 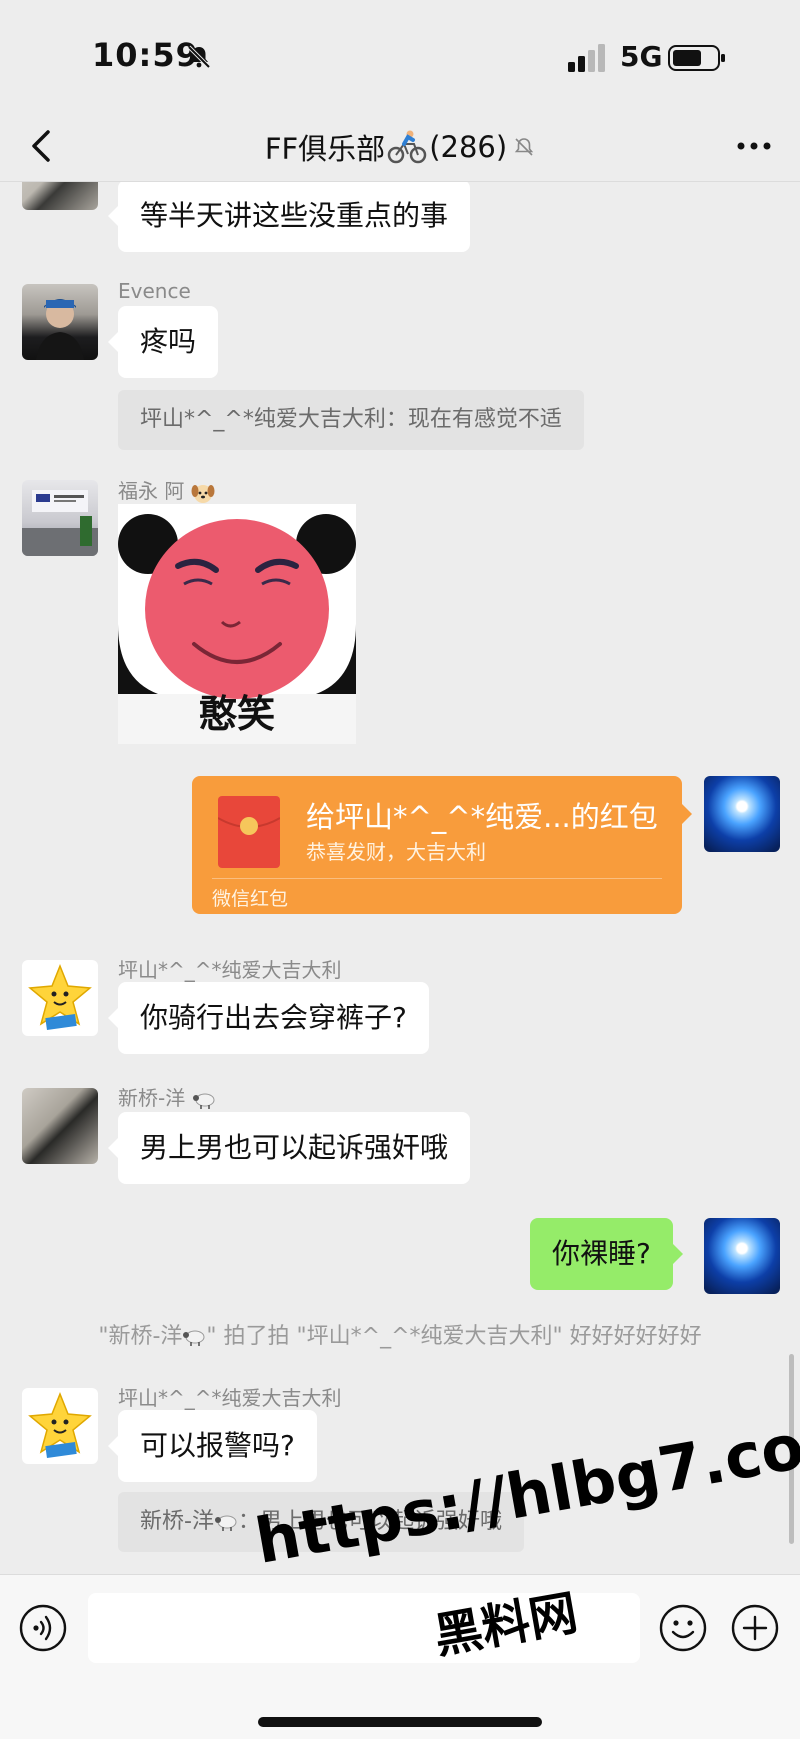 What do you see at coordinates (152, 1098) in the screenshot?
I see `sender-name-text: 新桥-洋` at bounding box center [152, 1098].